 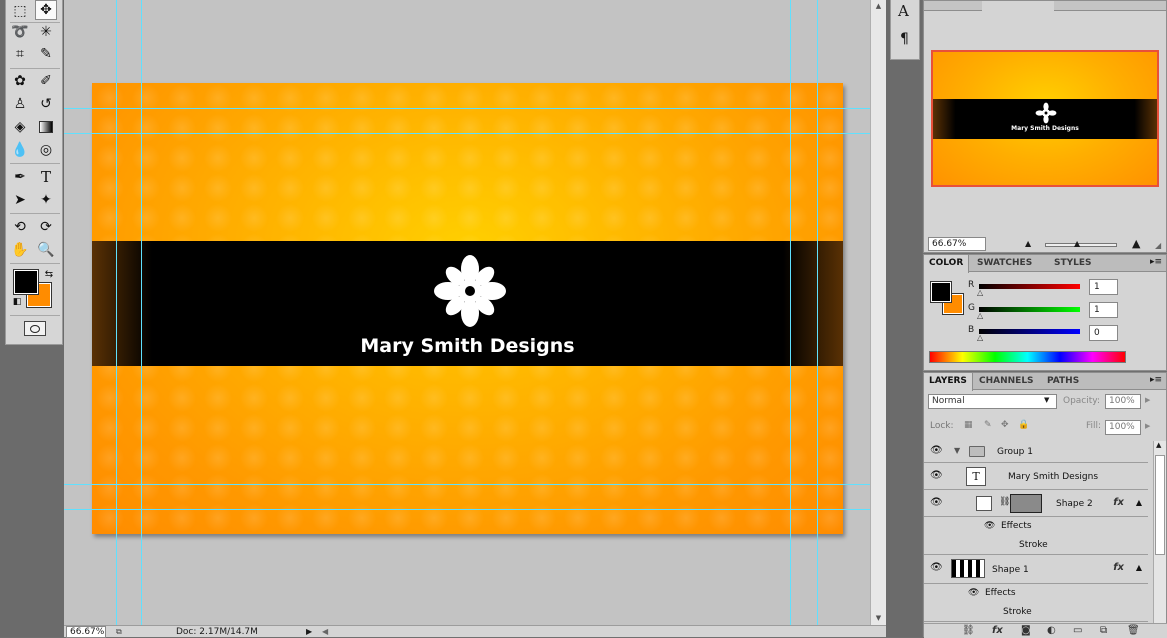 What do you see at coordinates (947, 264) in the screenshot?
I see `tab-color: COLOR` at bounding box center [947, 264].